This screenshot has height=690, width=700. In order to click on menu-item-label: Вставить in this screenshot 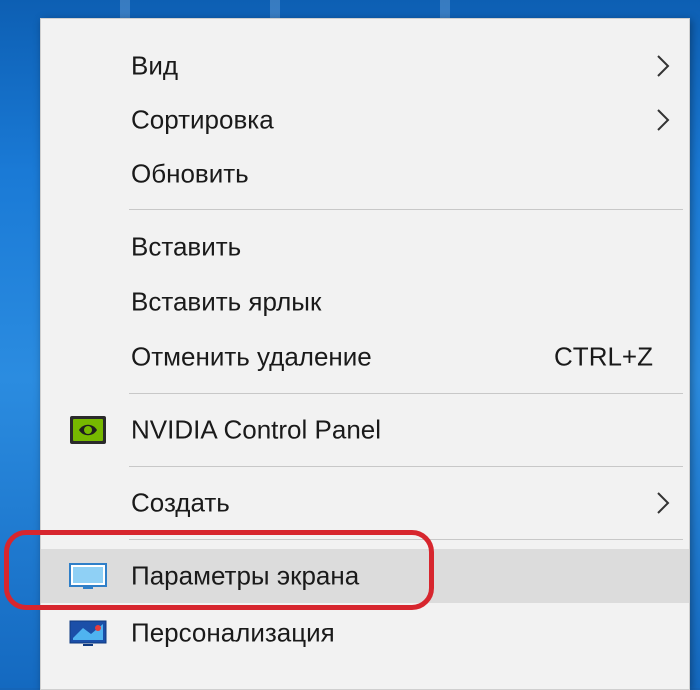, I will do `click(186, 246)`.